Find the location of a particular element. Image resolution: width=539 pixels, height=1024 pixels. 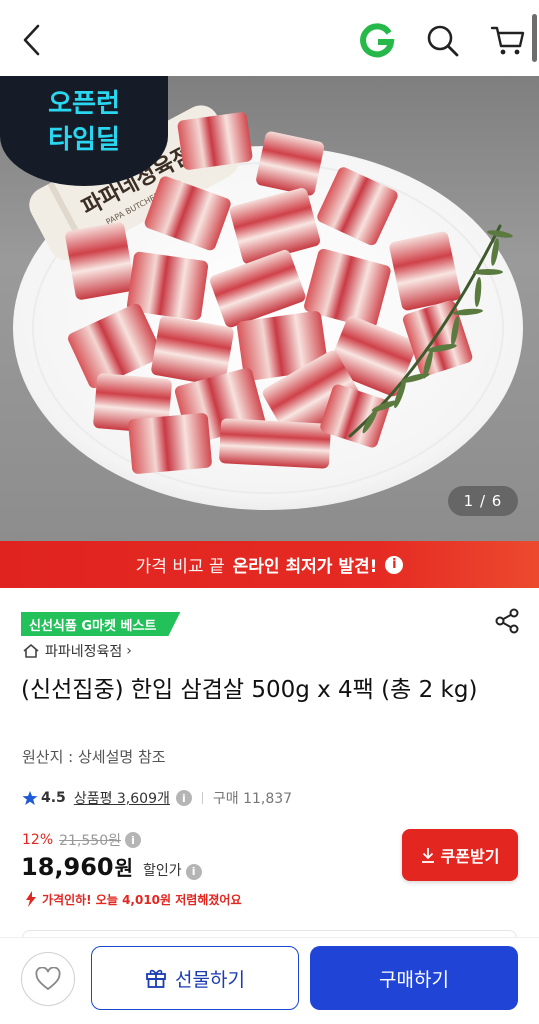

bottom-action-bar: 선물하기 구매하기 is located at coordinates (269, 980).